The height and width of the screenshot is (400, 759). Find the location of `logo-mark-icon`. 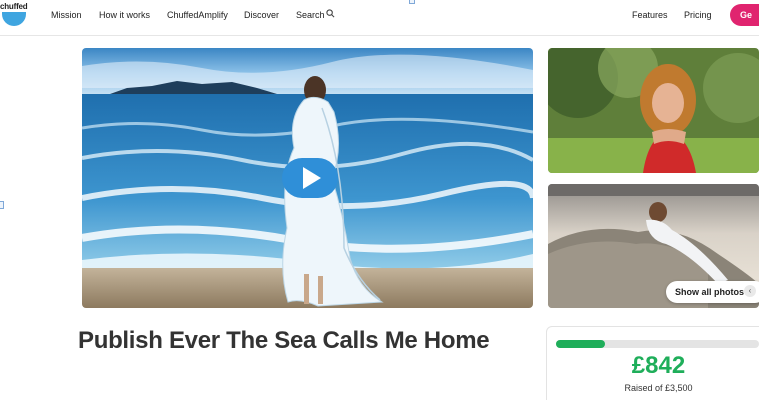

logo-mark-icon is located at coordinates (14, 19).